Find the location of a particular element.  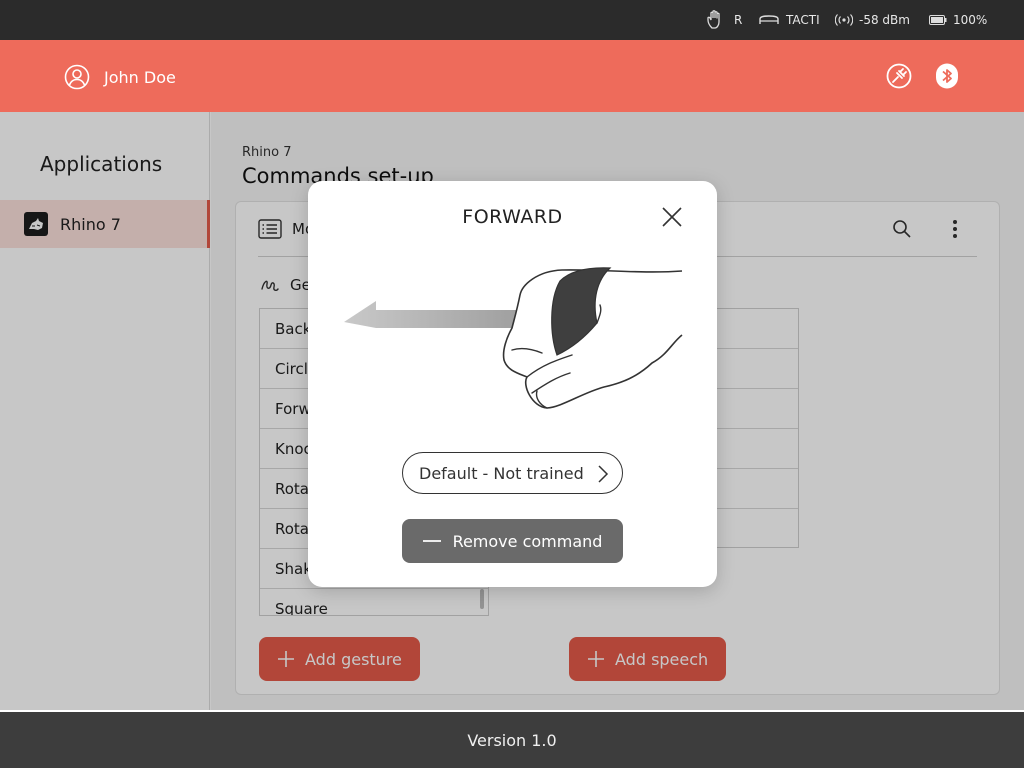

device-indicator: TACTI is located at coordinates (789, 20).